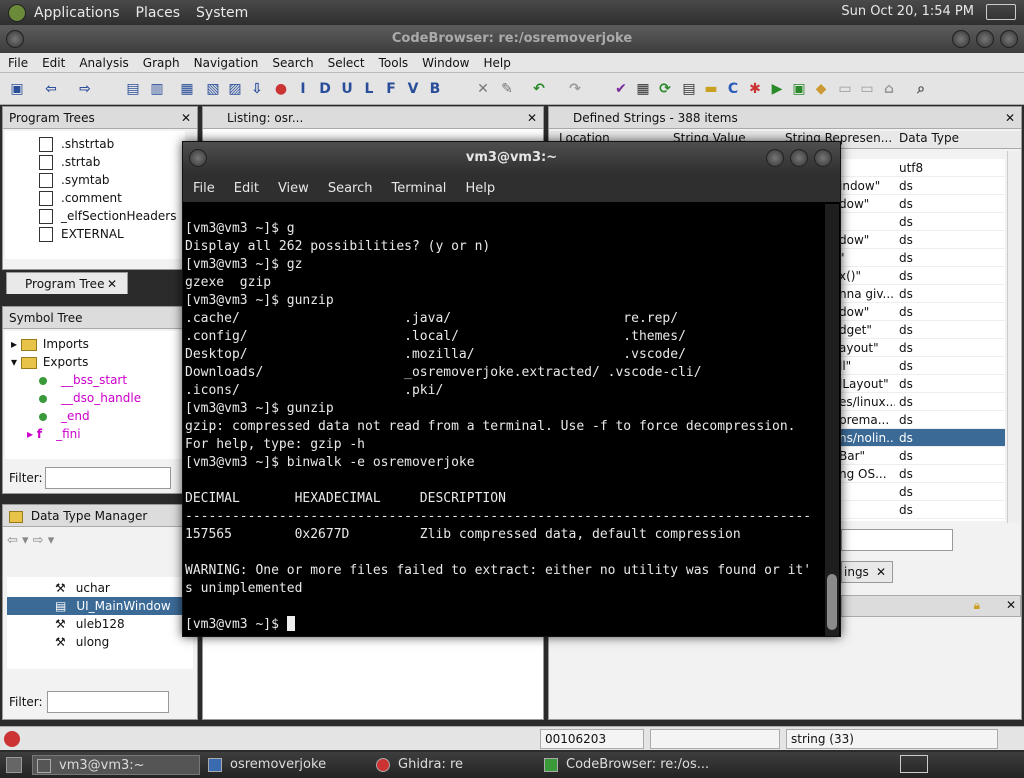 The image size is (1024, 778). Describe the element at coordinates (897, 540) in the screenshot. I see `strings-filter-input` at that location.